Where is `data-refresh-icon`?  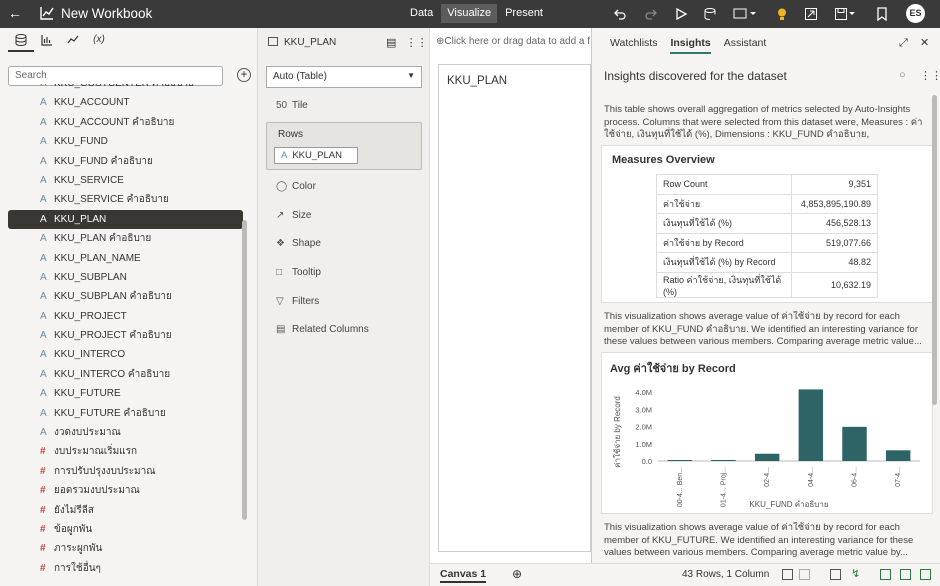 data-refresh-icon is located at coordinates (710, 14).